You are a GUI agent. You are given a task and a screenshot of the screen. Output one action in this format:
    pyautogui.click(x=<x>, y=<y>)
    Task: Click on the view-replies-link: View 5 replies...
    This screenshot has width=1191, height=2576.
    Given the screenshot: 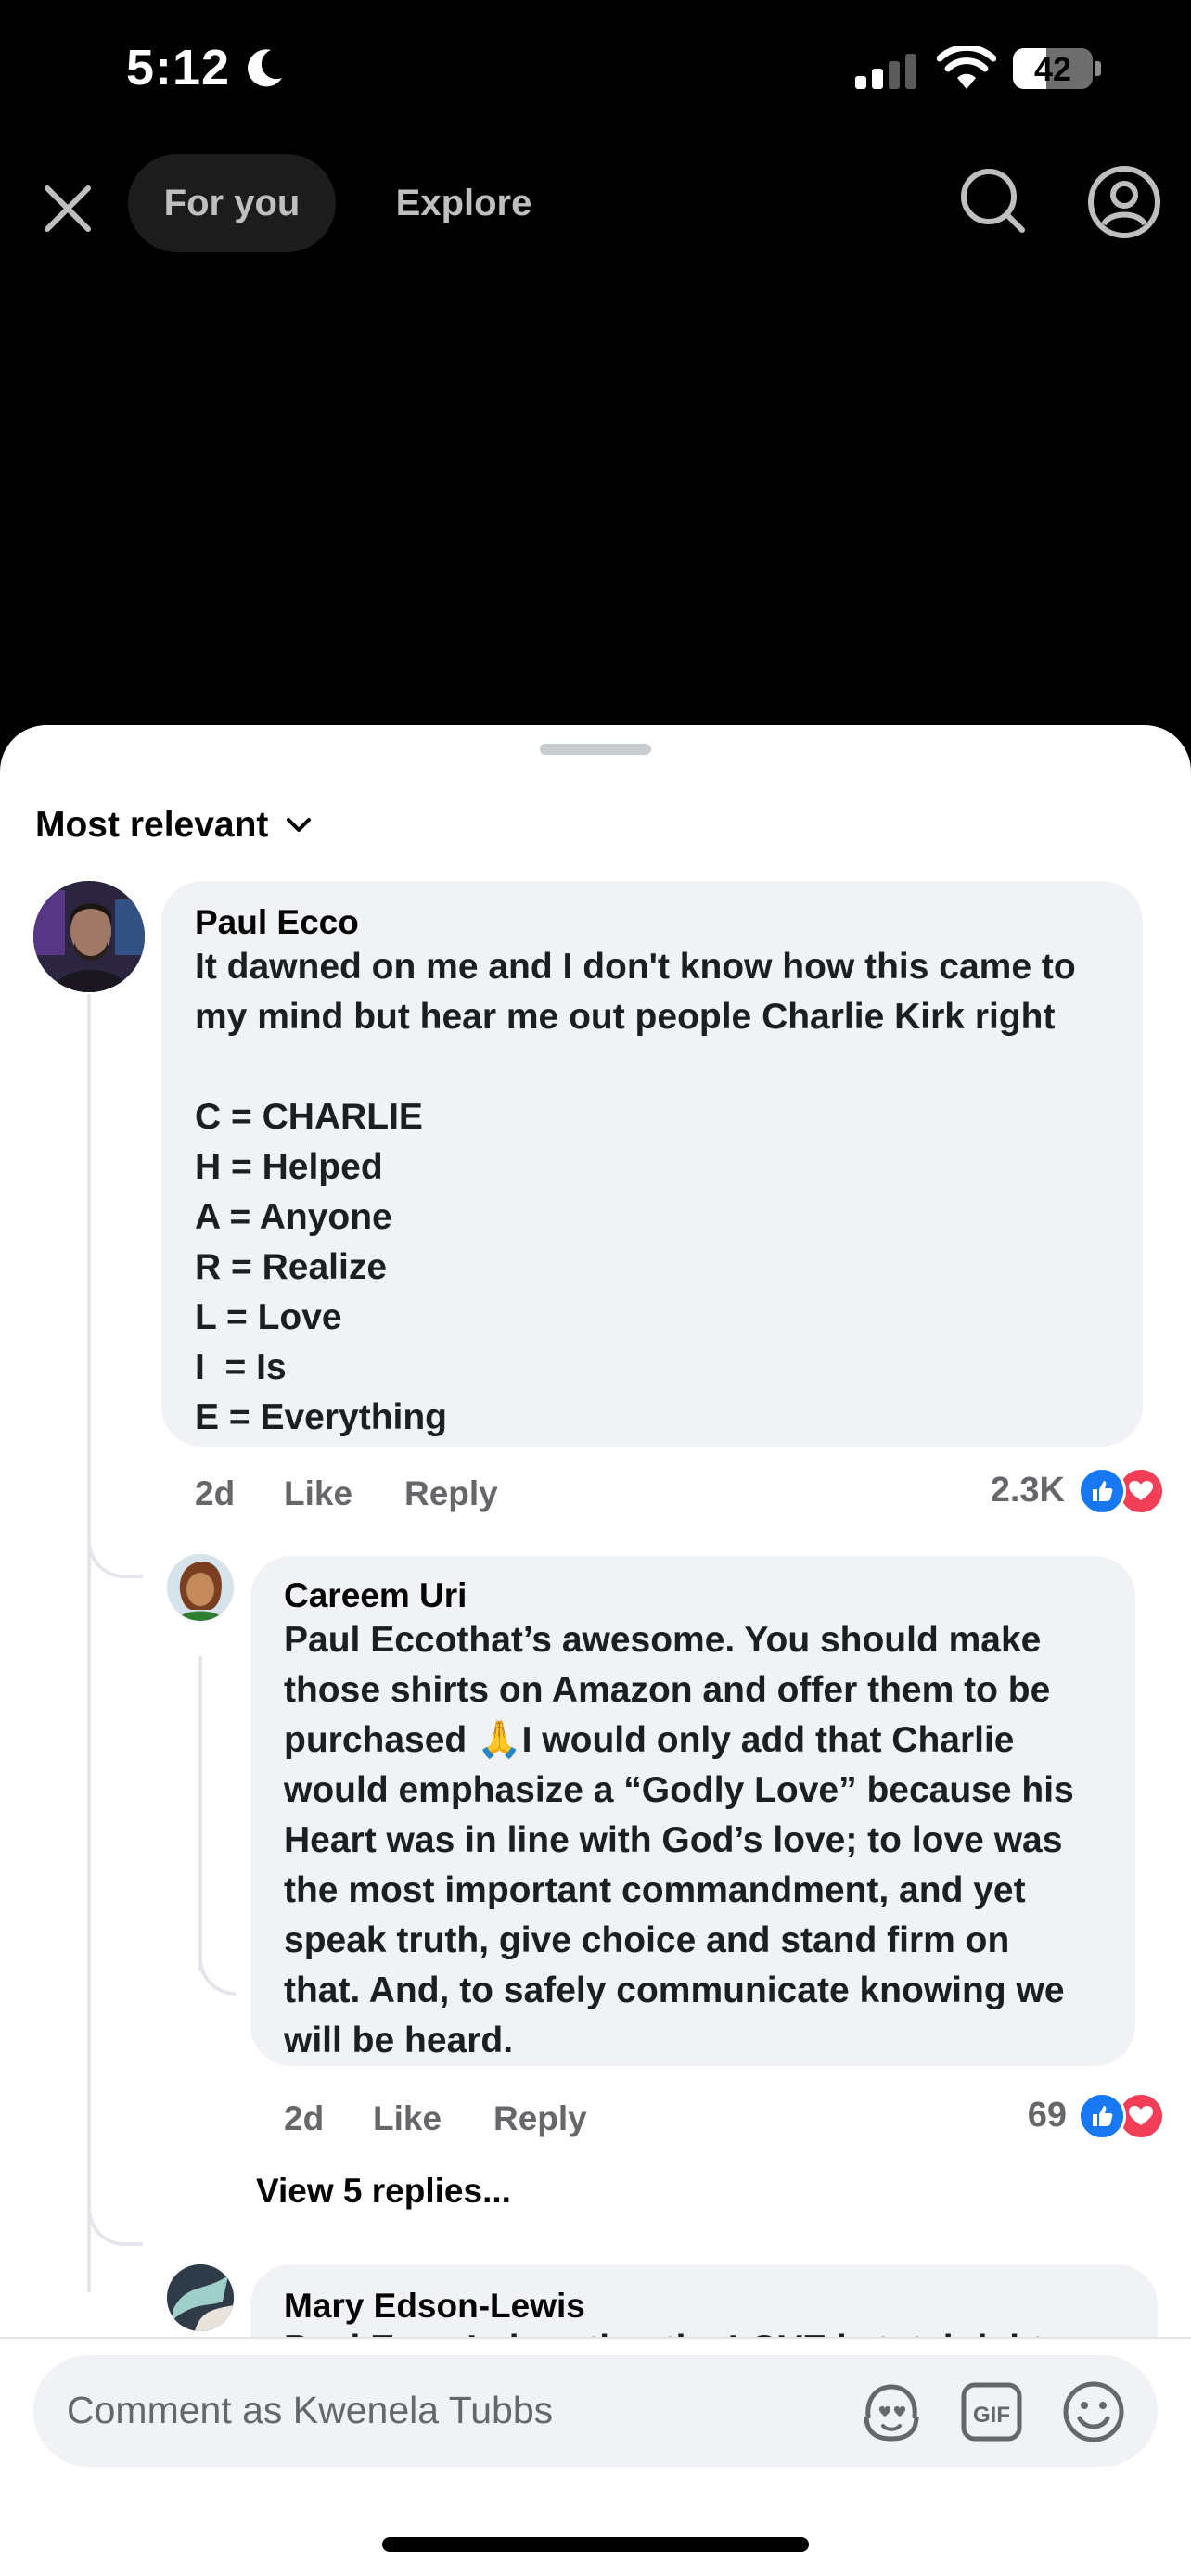 What is the action you would take?
    pyautogui.click(x=383, y=2192)
    